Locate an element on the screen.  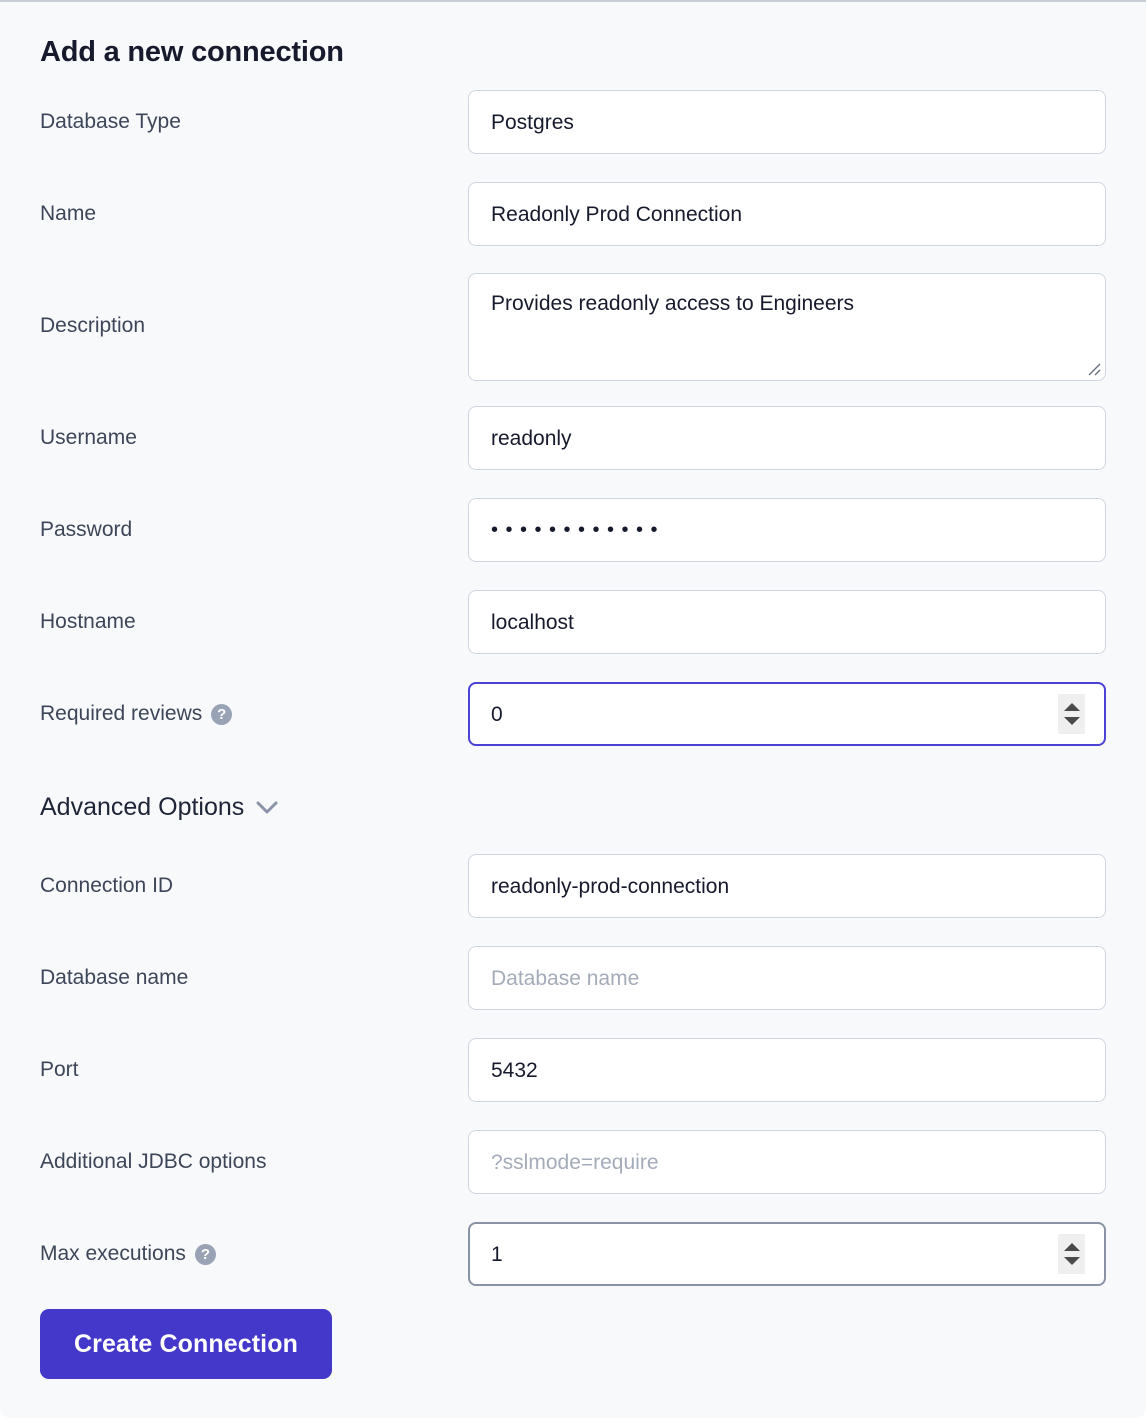
label-max-executions: Max executions is located at coordinates (113, 1253).